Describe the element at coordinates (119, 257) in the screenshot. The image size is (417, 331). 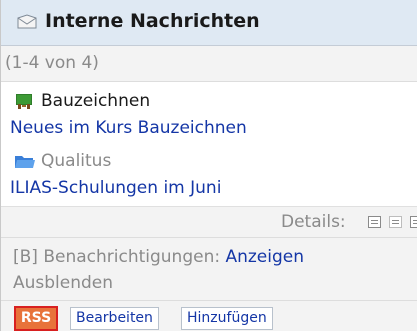
I see `notification-prefix: [B] Benachrichtigungen:` at that location.